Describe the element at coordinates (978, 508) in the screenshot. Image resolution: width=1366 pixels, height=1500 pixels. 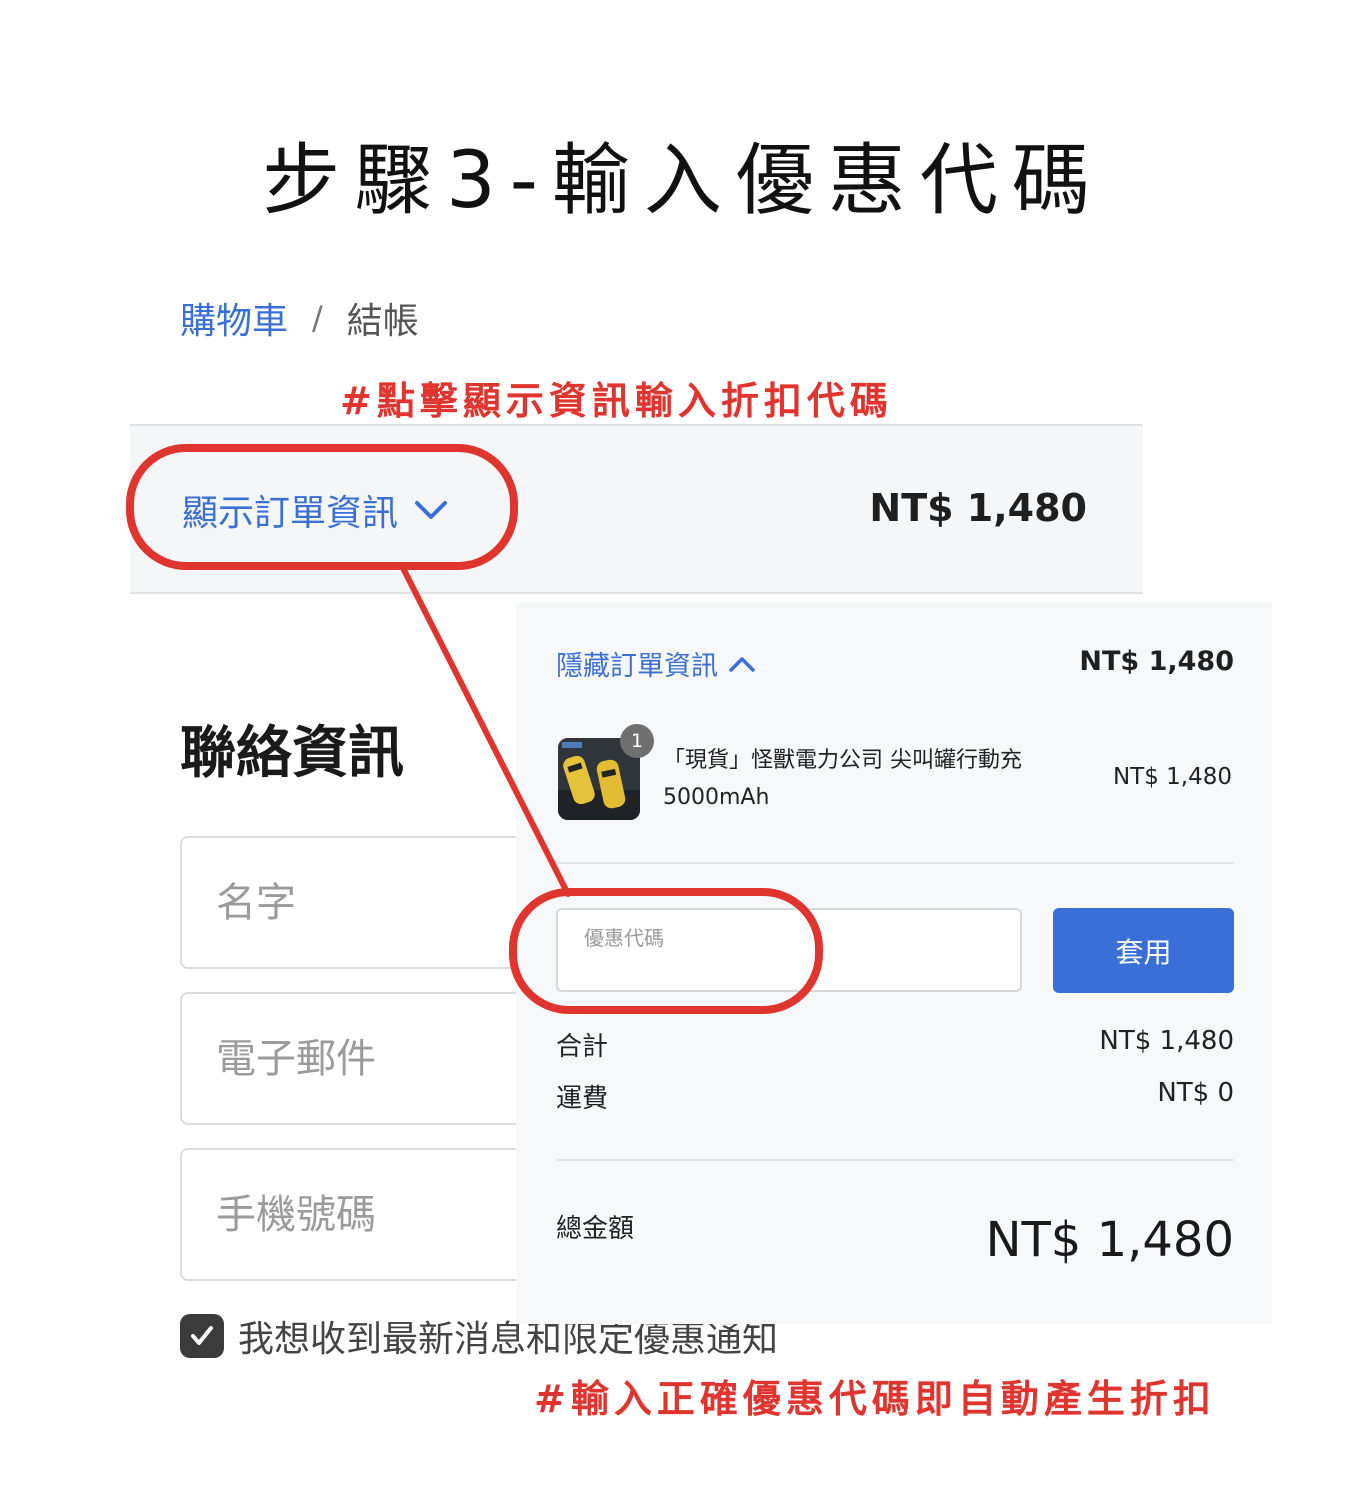
I see `summary-total-price: NT$ 1,480` at that location.